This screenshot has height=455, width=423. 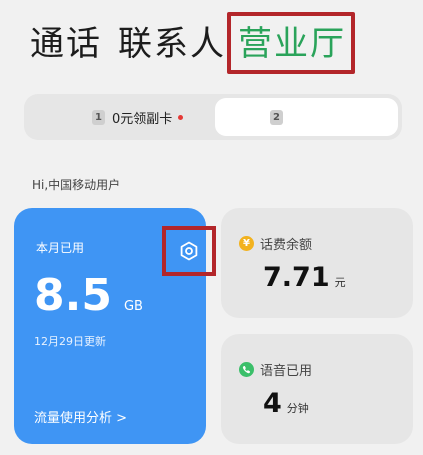 I want to click on balance-value: 7.71 元, so click(x=304, y=277).